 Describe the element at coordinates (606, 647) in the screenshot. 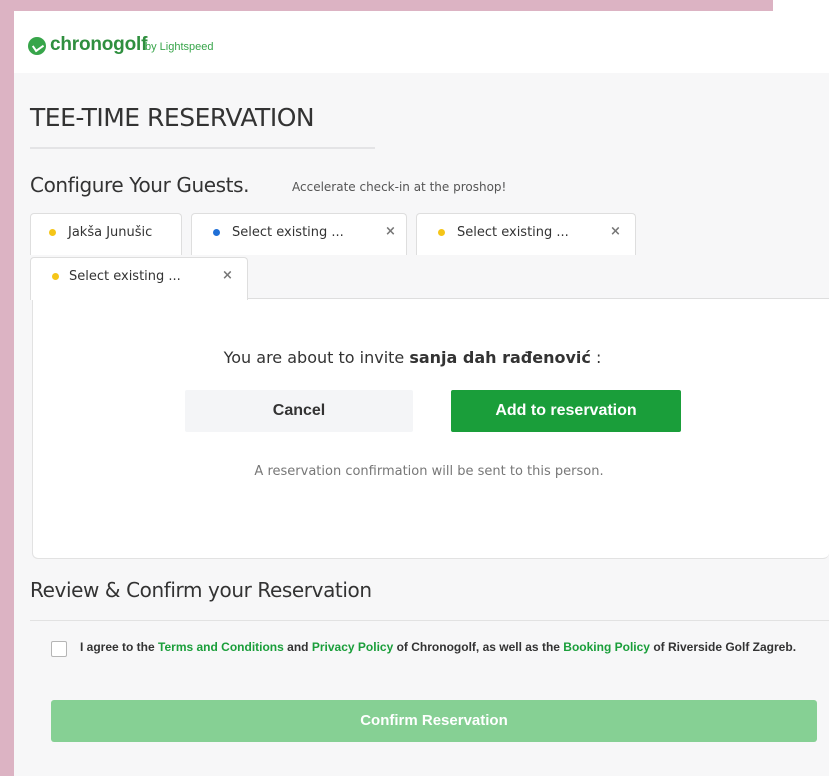

I see `booking-policy-link: Booking Policy` at that location.